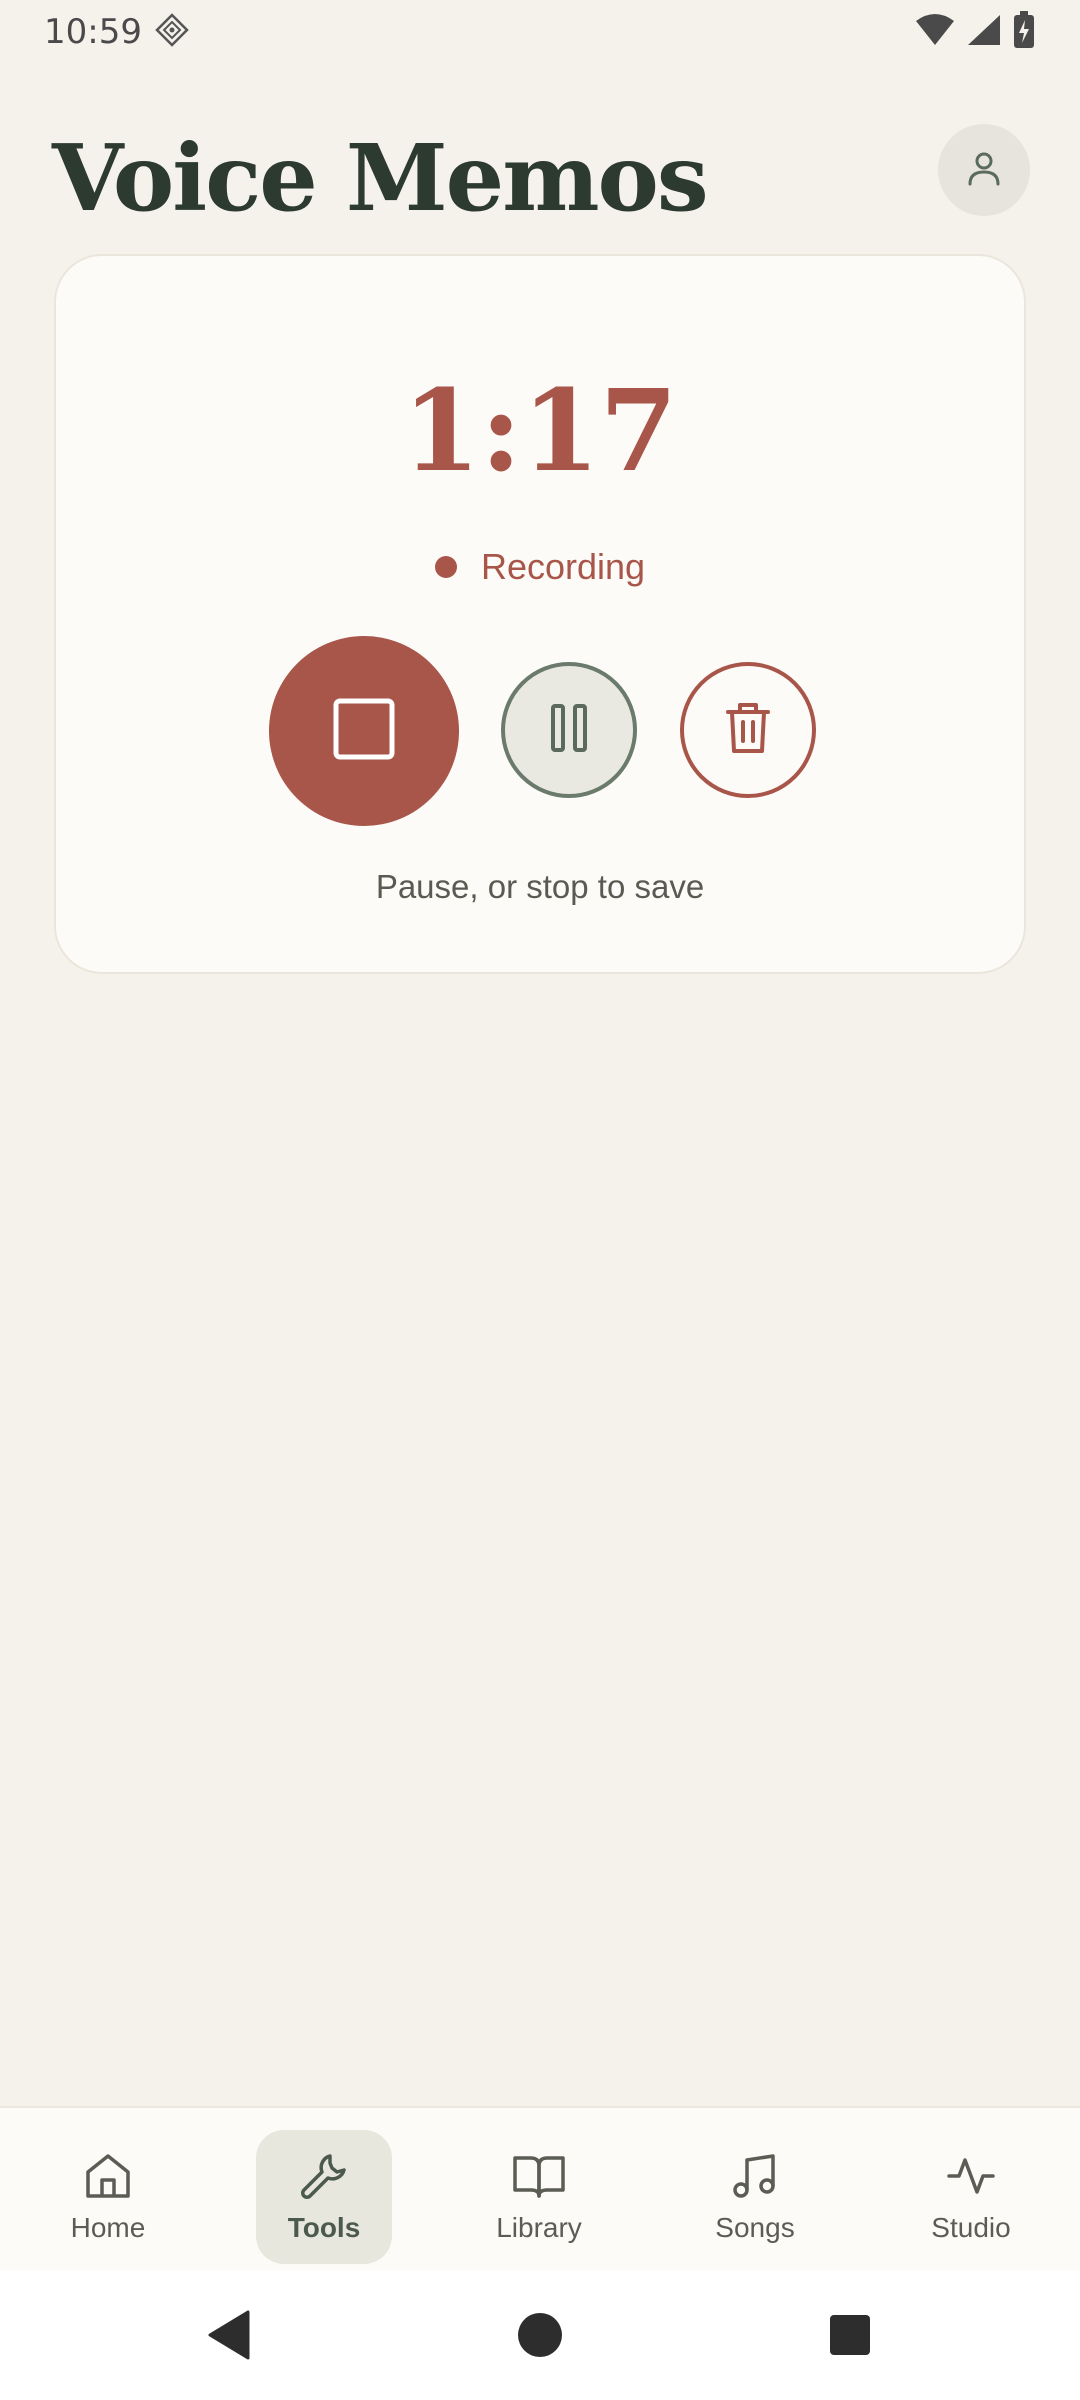 This screenshot has width=1080, height=2400. What do you see at coordinates (540, 431) in the screenshot?
I see `recording-timer: 1:17` at bounding box center [540, 431].